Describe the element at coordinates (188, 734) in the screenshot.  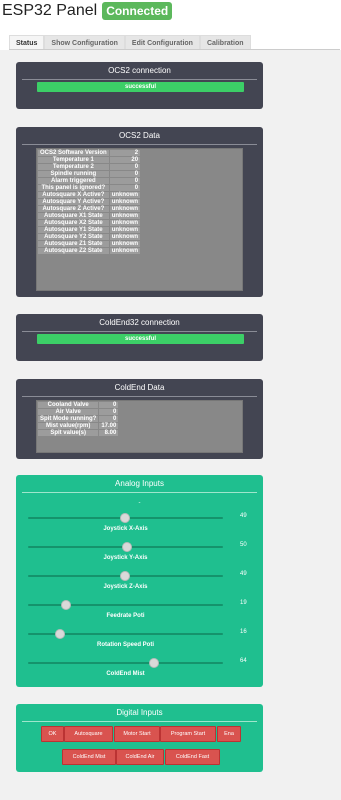
I see `digital-input-button-program-start: Program Start` at that location.